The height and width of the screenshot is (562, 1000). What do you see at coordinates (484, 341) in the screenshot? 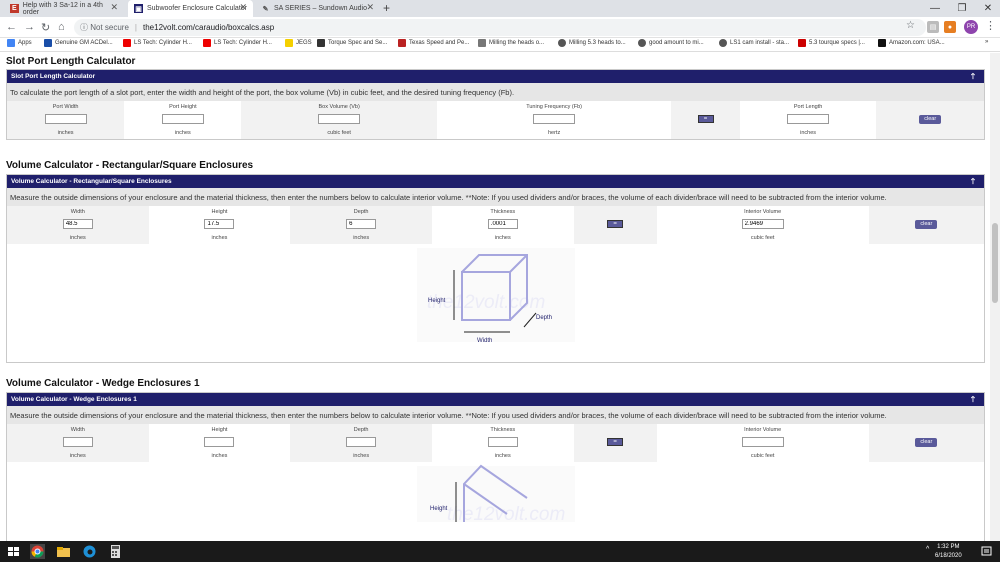
I see `width-label: Width` at bounding box center [484, 341].